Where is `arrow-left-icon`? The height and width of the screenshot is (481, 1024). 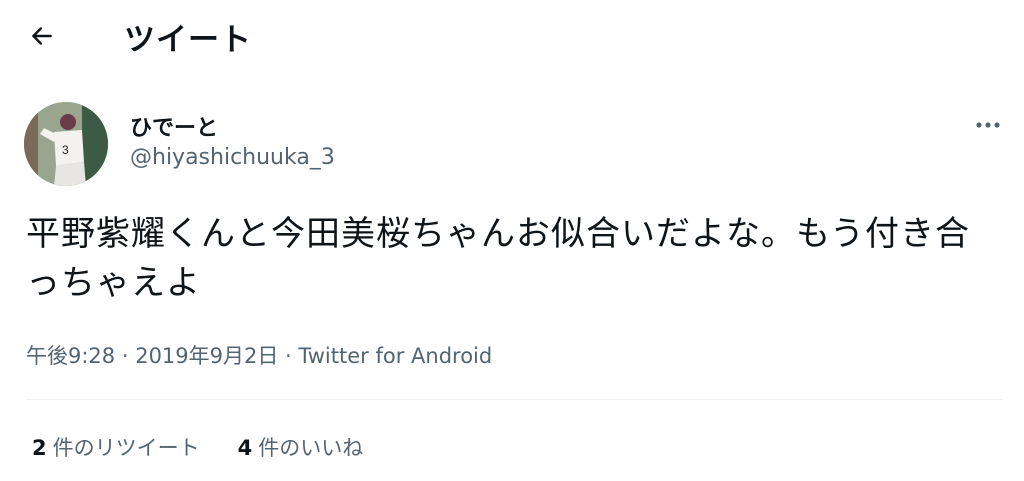 arrow-left-icon is located at coordinates (42, 36).